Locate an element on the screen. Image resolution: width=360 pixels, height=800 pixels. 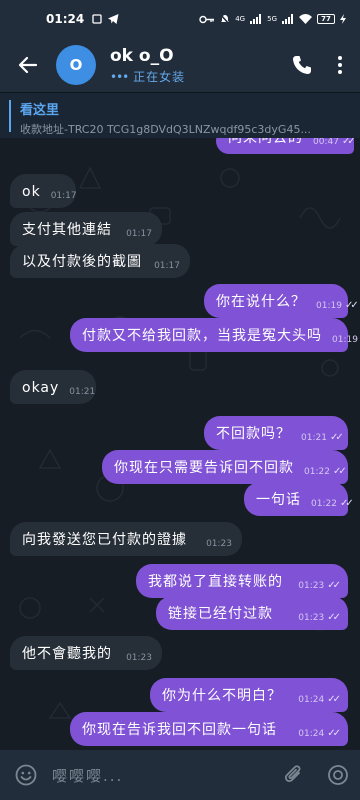
network2-type-label: 5G is located at coordinates (272, 19).